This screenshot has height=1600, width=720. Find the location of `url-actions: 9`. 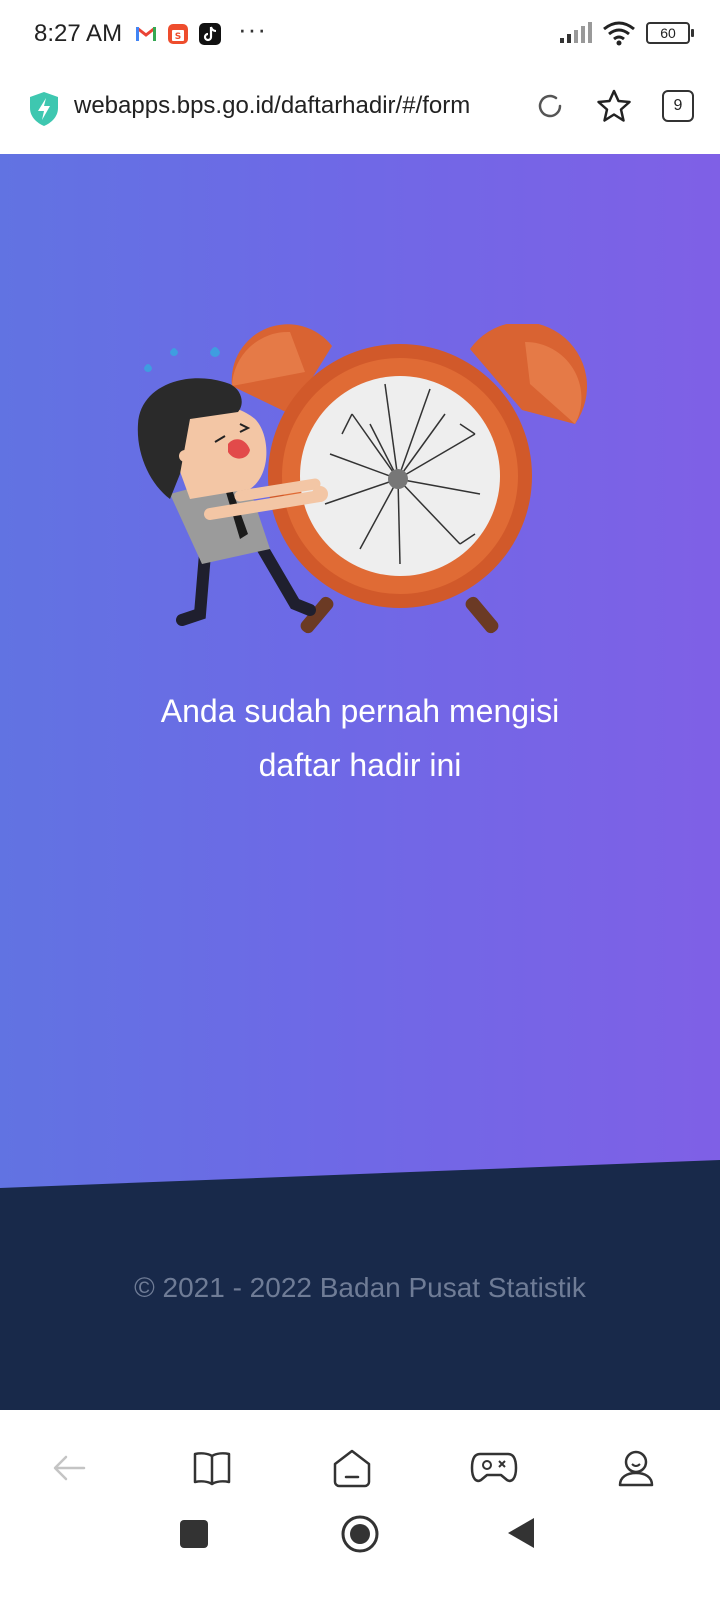

url-actions: 9 is located at coordinates (614, 106).